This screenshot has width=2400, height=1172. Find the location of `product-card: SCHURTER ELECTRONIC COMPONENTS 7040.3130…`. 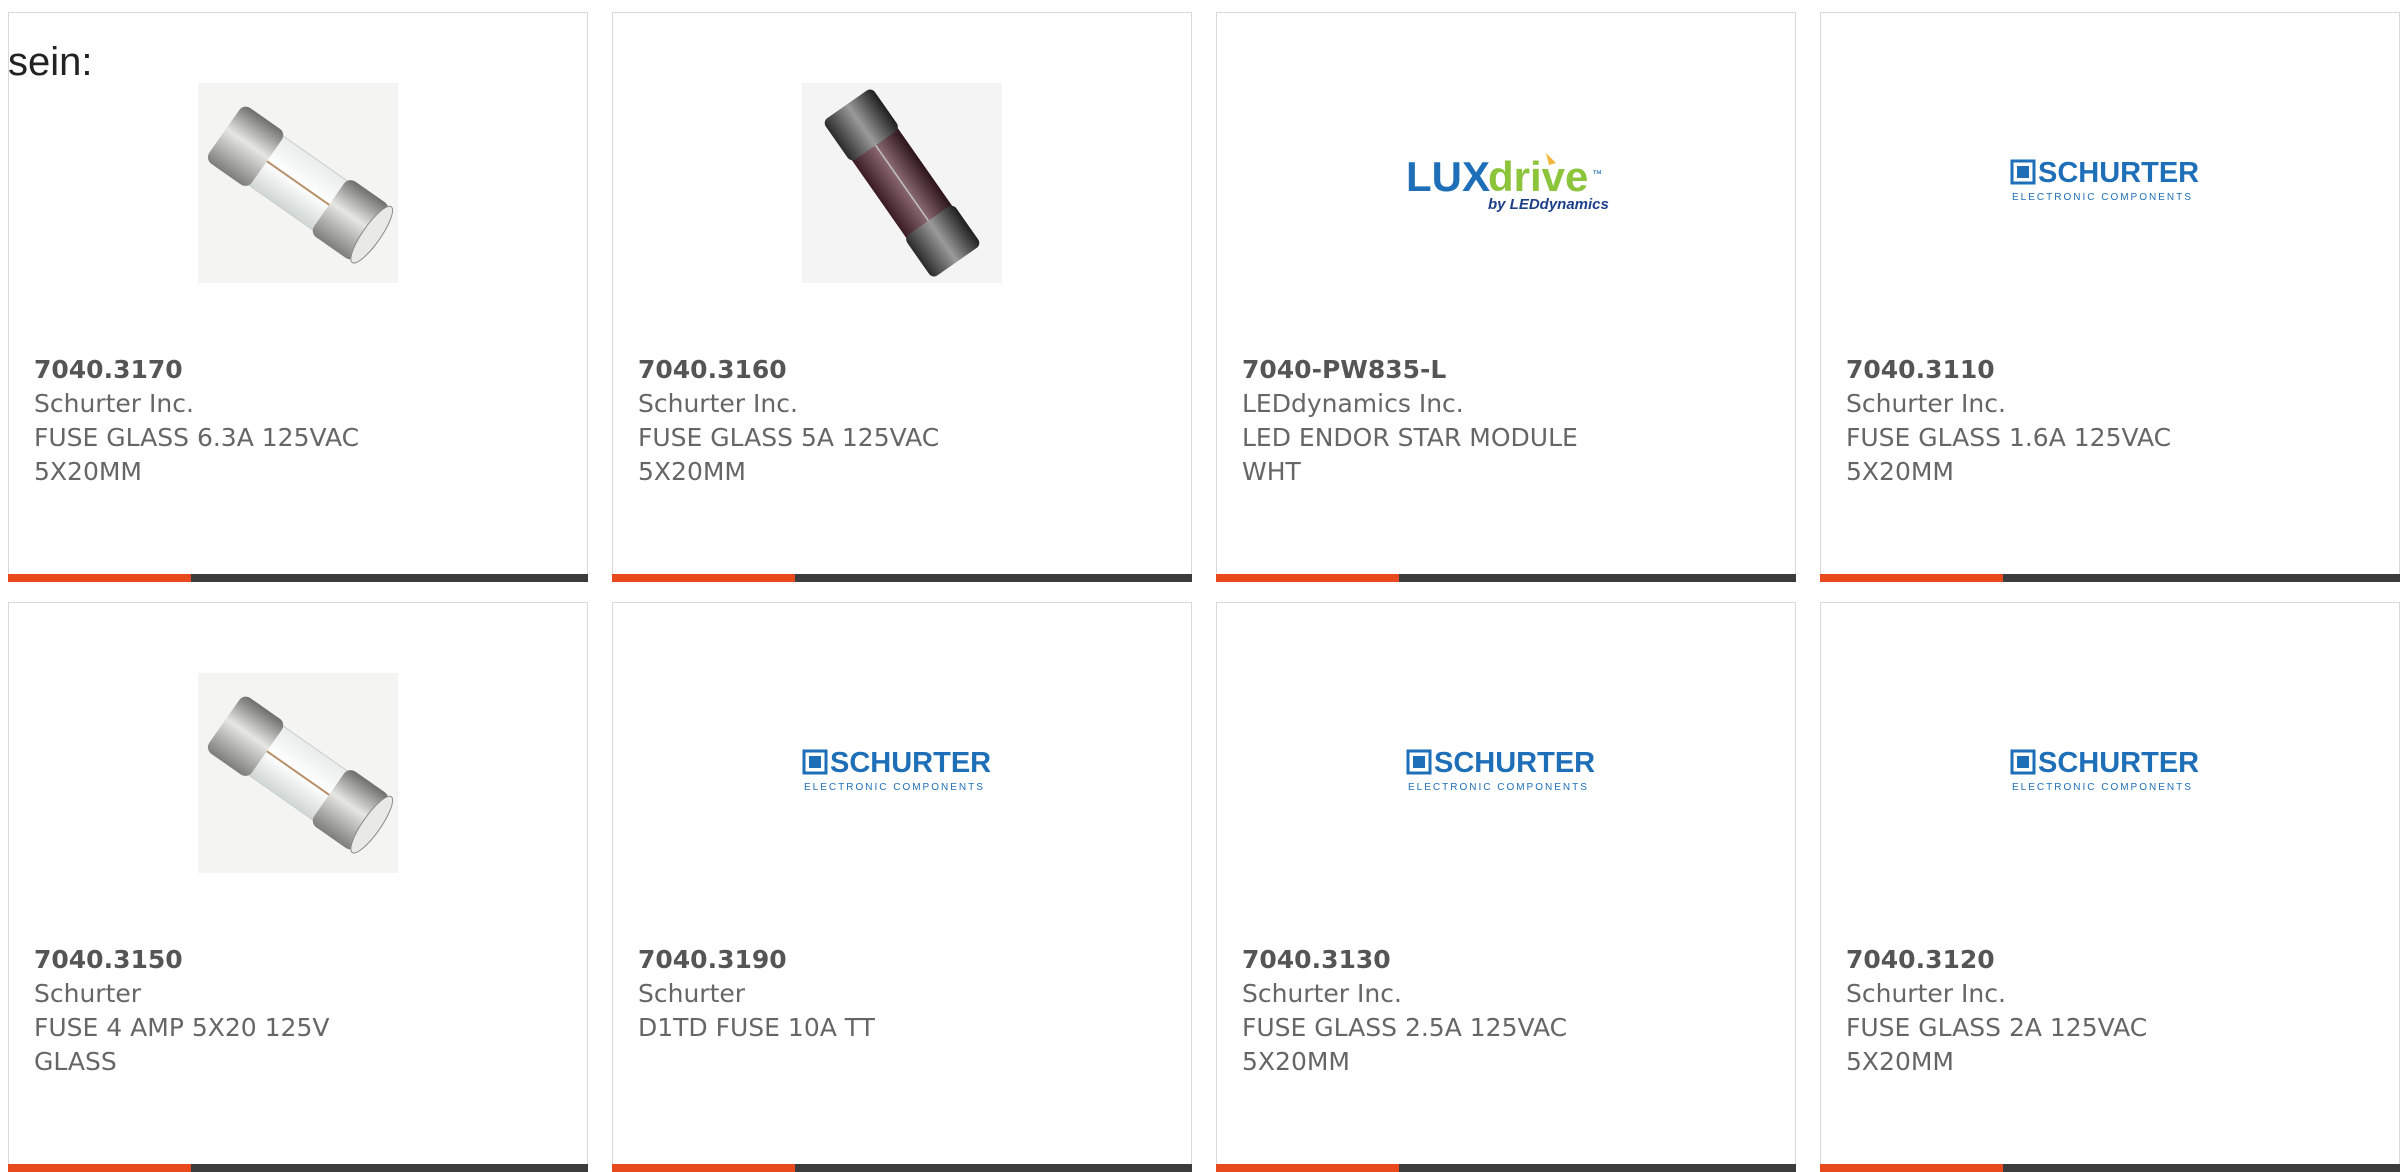

product-card: SCHURTER ELECTRONIC COMPONENTS 7040.3130… is located at coordinates (1506, 887).